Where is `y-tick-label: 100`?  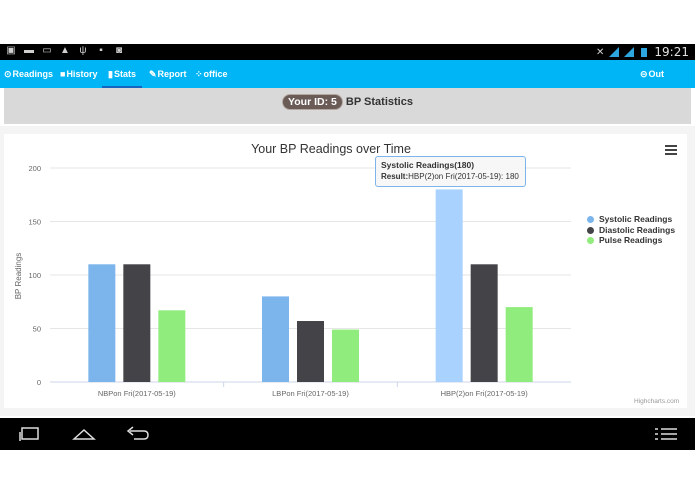
y-tick-label: 100 is located at coordinates (34, 275).